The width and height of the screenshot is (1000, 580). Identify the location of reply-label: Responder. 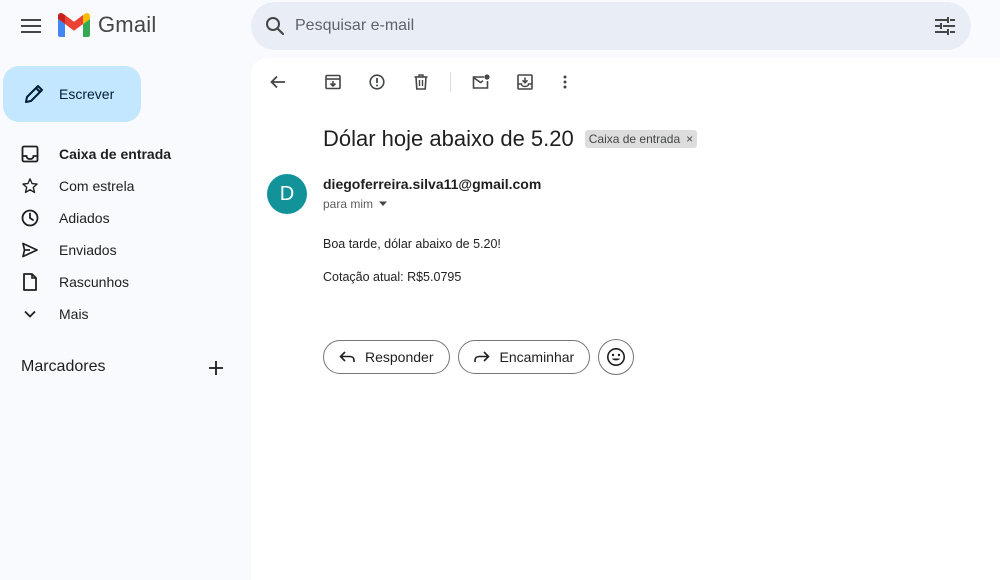
(399, 357).